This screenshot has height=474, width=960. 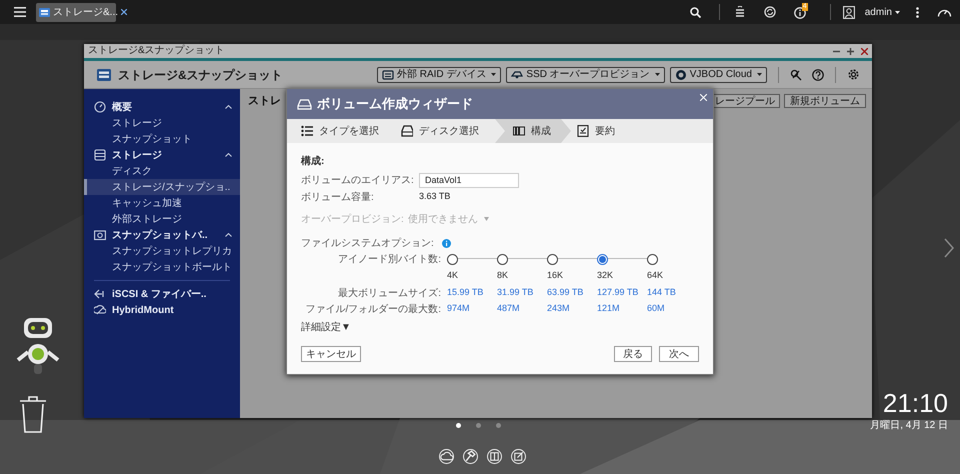 I want to click on app-title: ストレージ&スナップショット, so click(x=200, y=75).